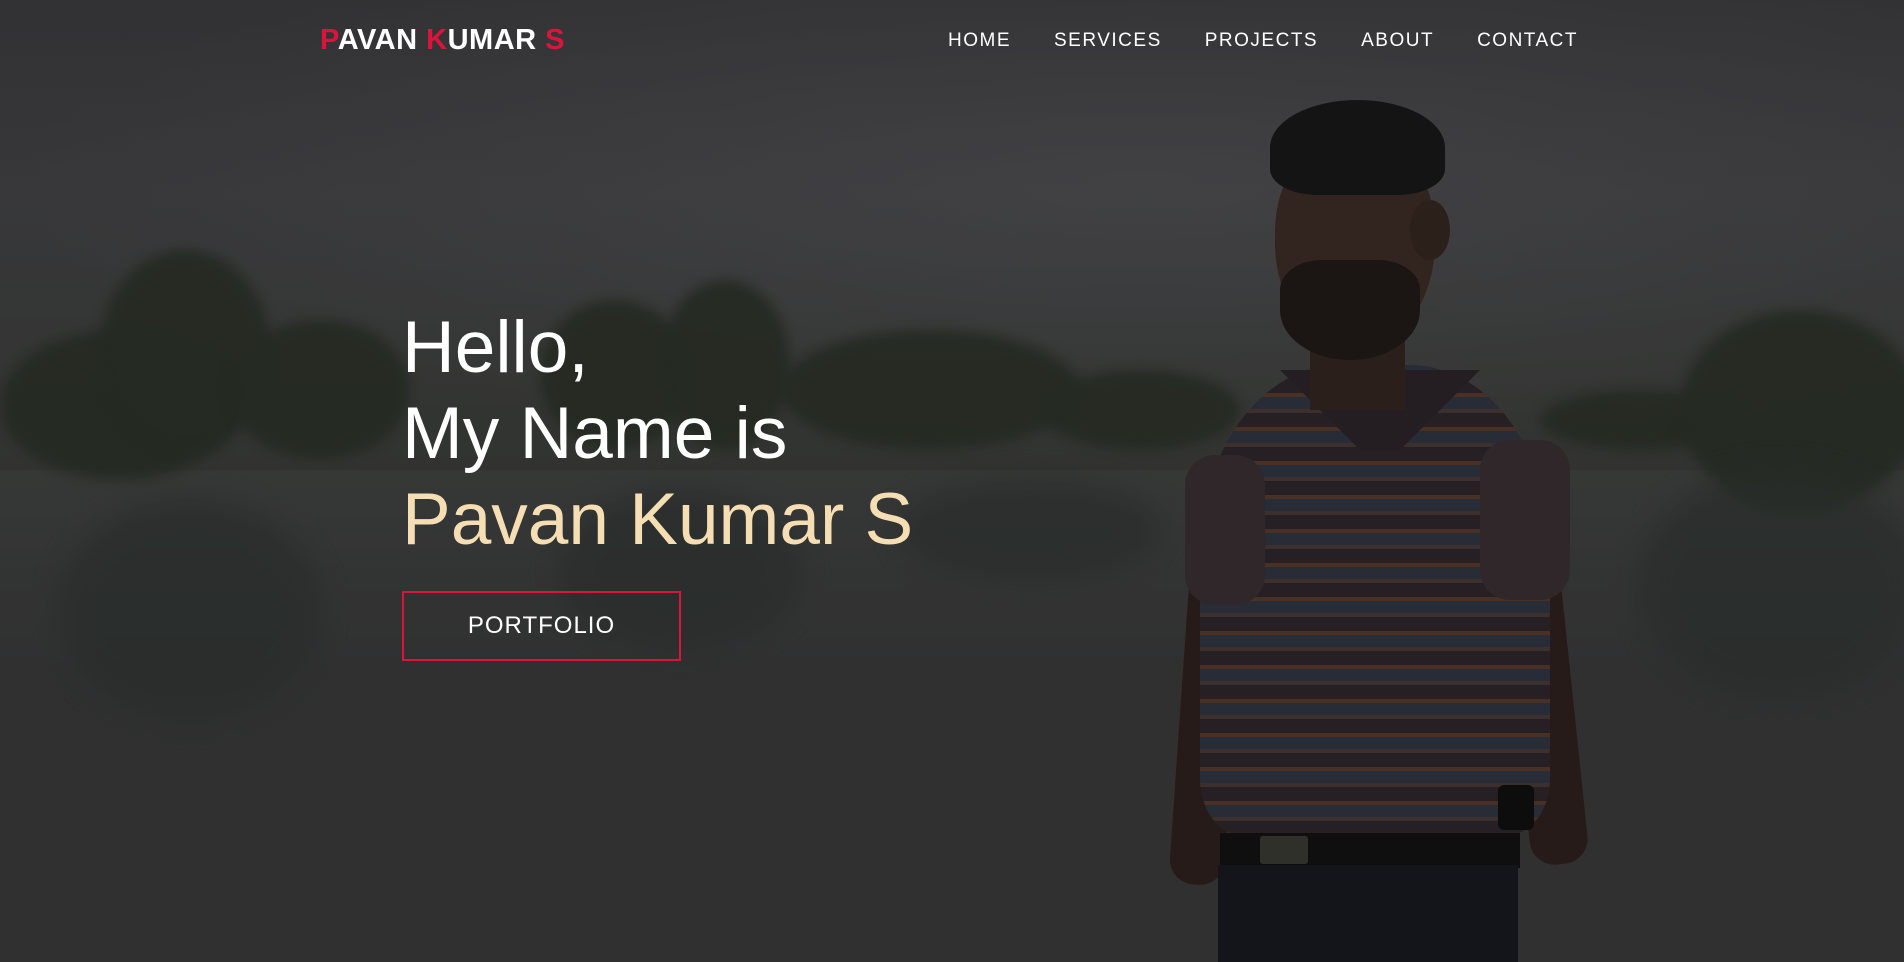 The image size is (1904, 962). What do you see at coordinates (595, 433) in the screenshot?
I see `intro-line: My Name is` at bounding box center [595, 433].